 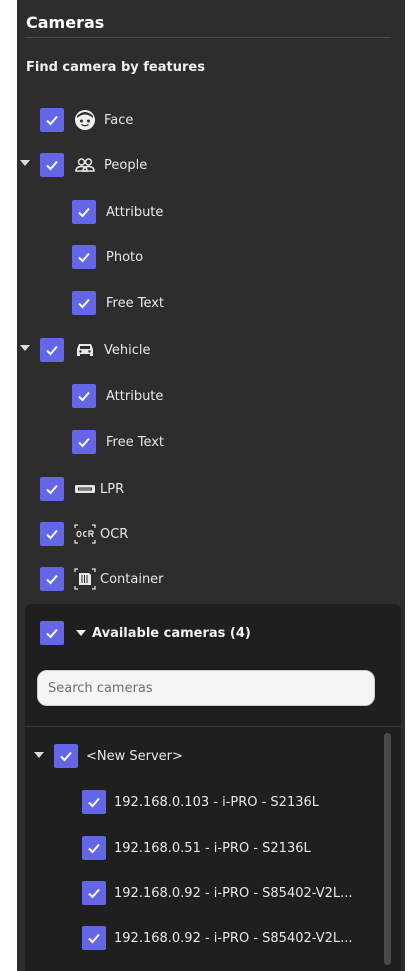 What do you see at coordinates (387, 849) in the screenshot?
I see `tree-scrollbar` at bounding box center [387, 849].